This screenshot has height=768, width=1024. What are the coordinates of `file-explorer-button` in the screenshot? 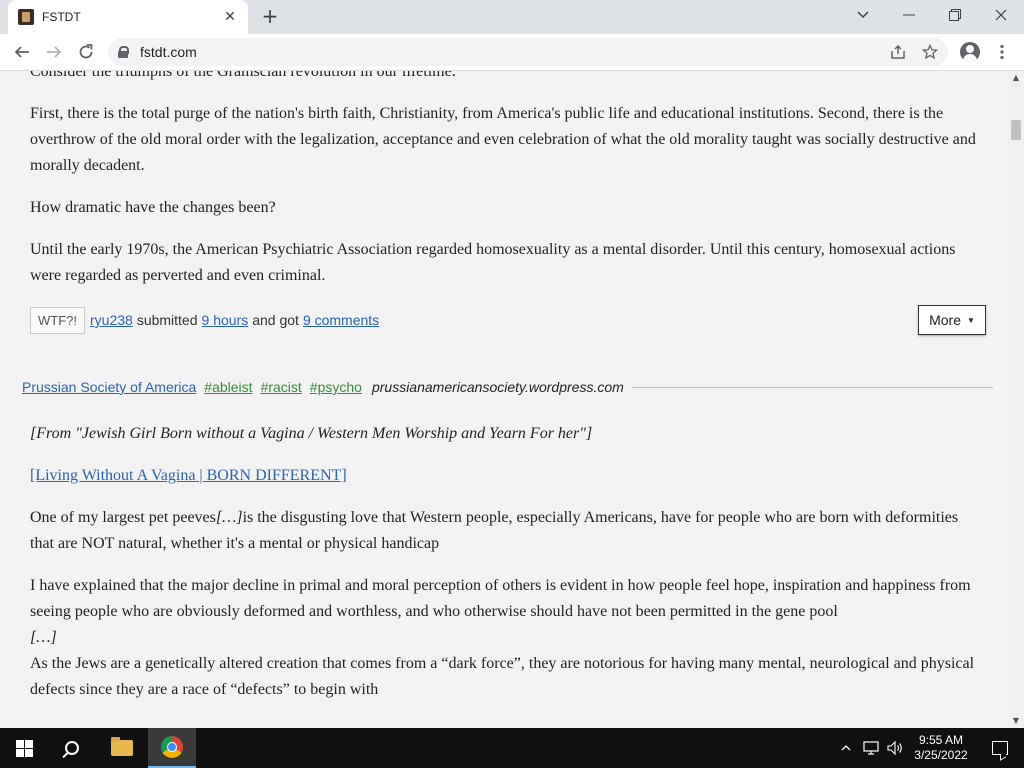 It's located at (122, 748).